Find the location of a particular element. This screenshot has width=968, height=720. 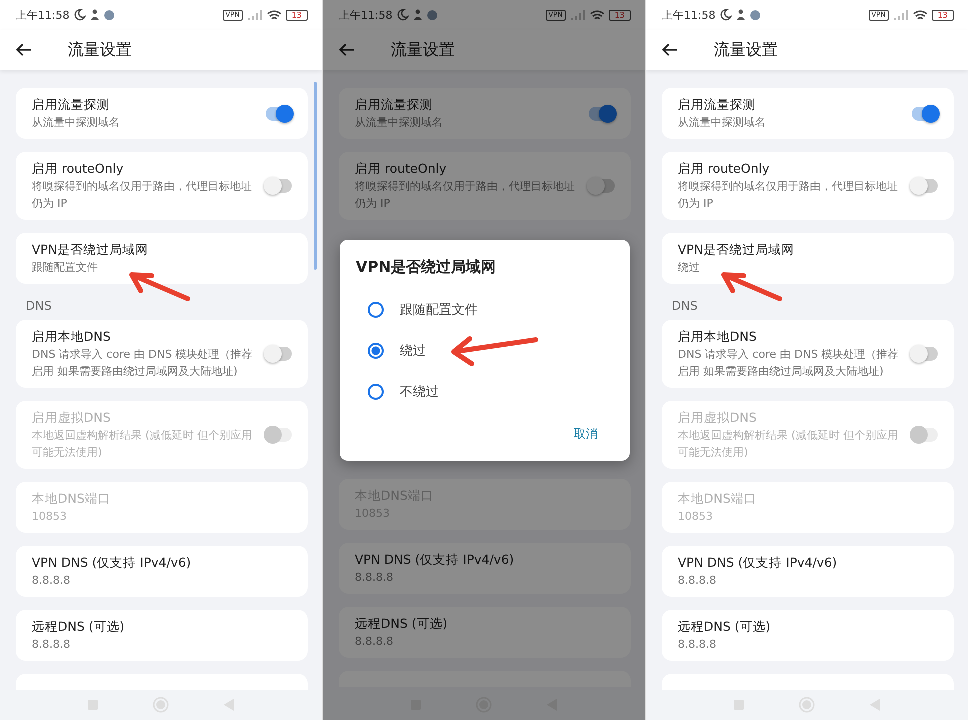

option-label: 绕过 is located at coordinates (413, 351).